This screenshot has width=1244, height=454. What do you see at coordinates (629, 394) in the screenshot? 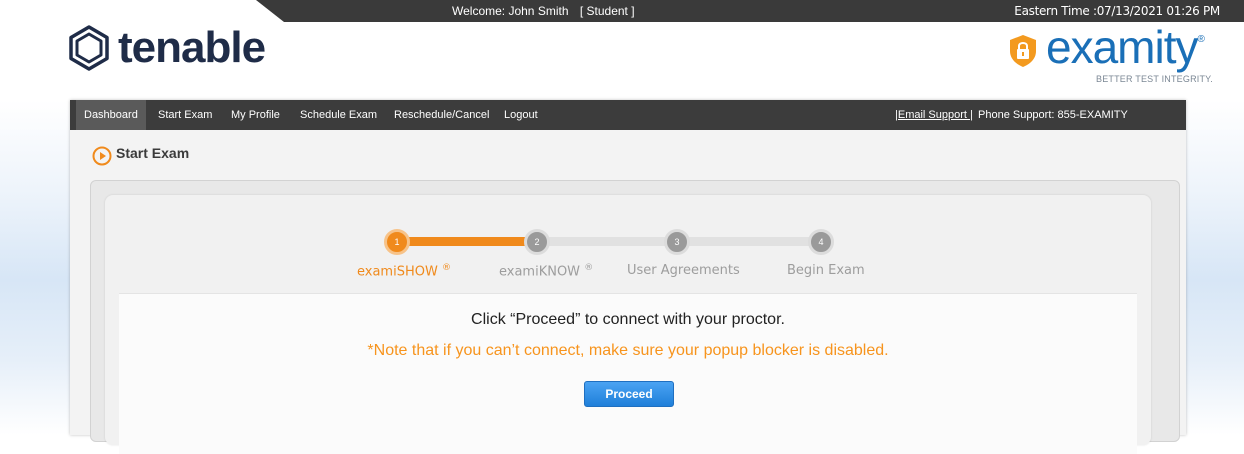
I see `proceed-button: Proceed` at bounding box center [629, 394].